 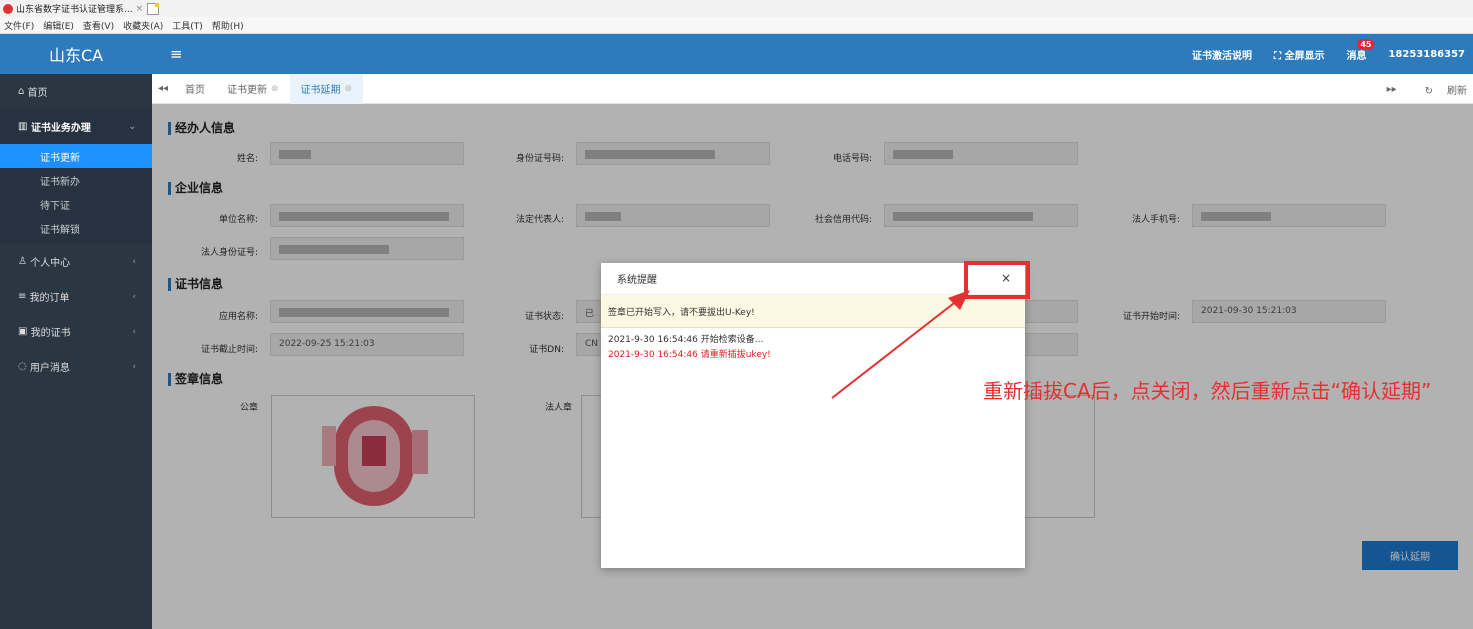 I want to click on app-logo: 山东CA, so click(x=76, y=54).